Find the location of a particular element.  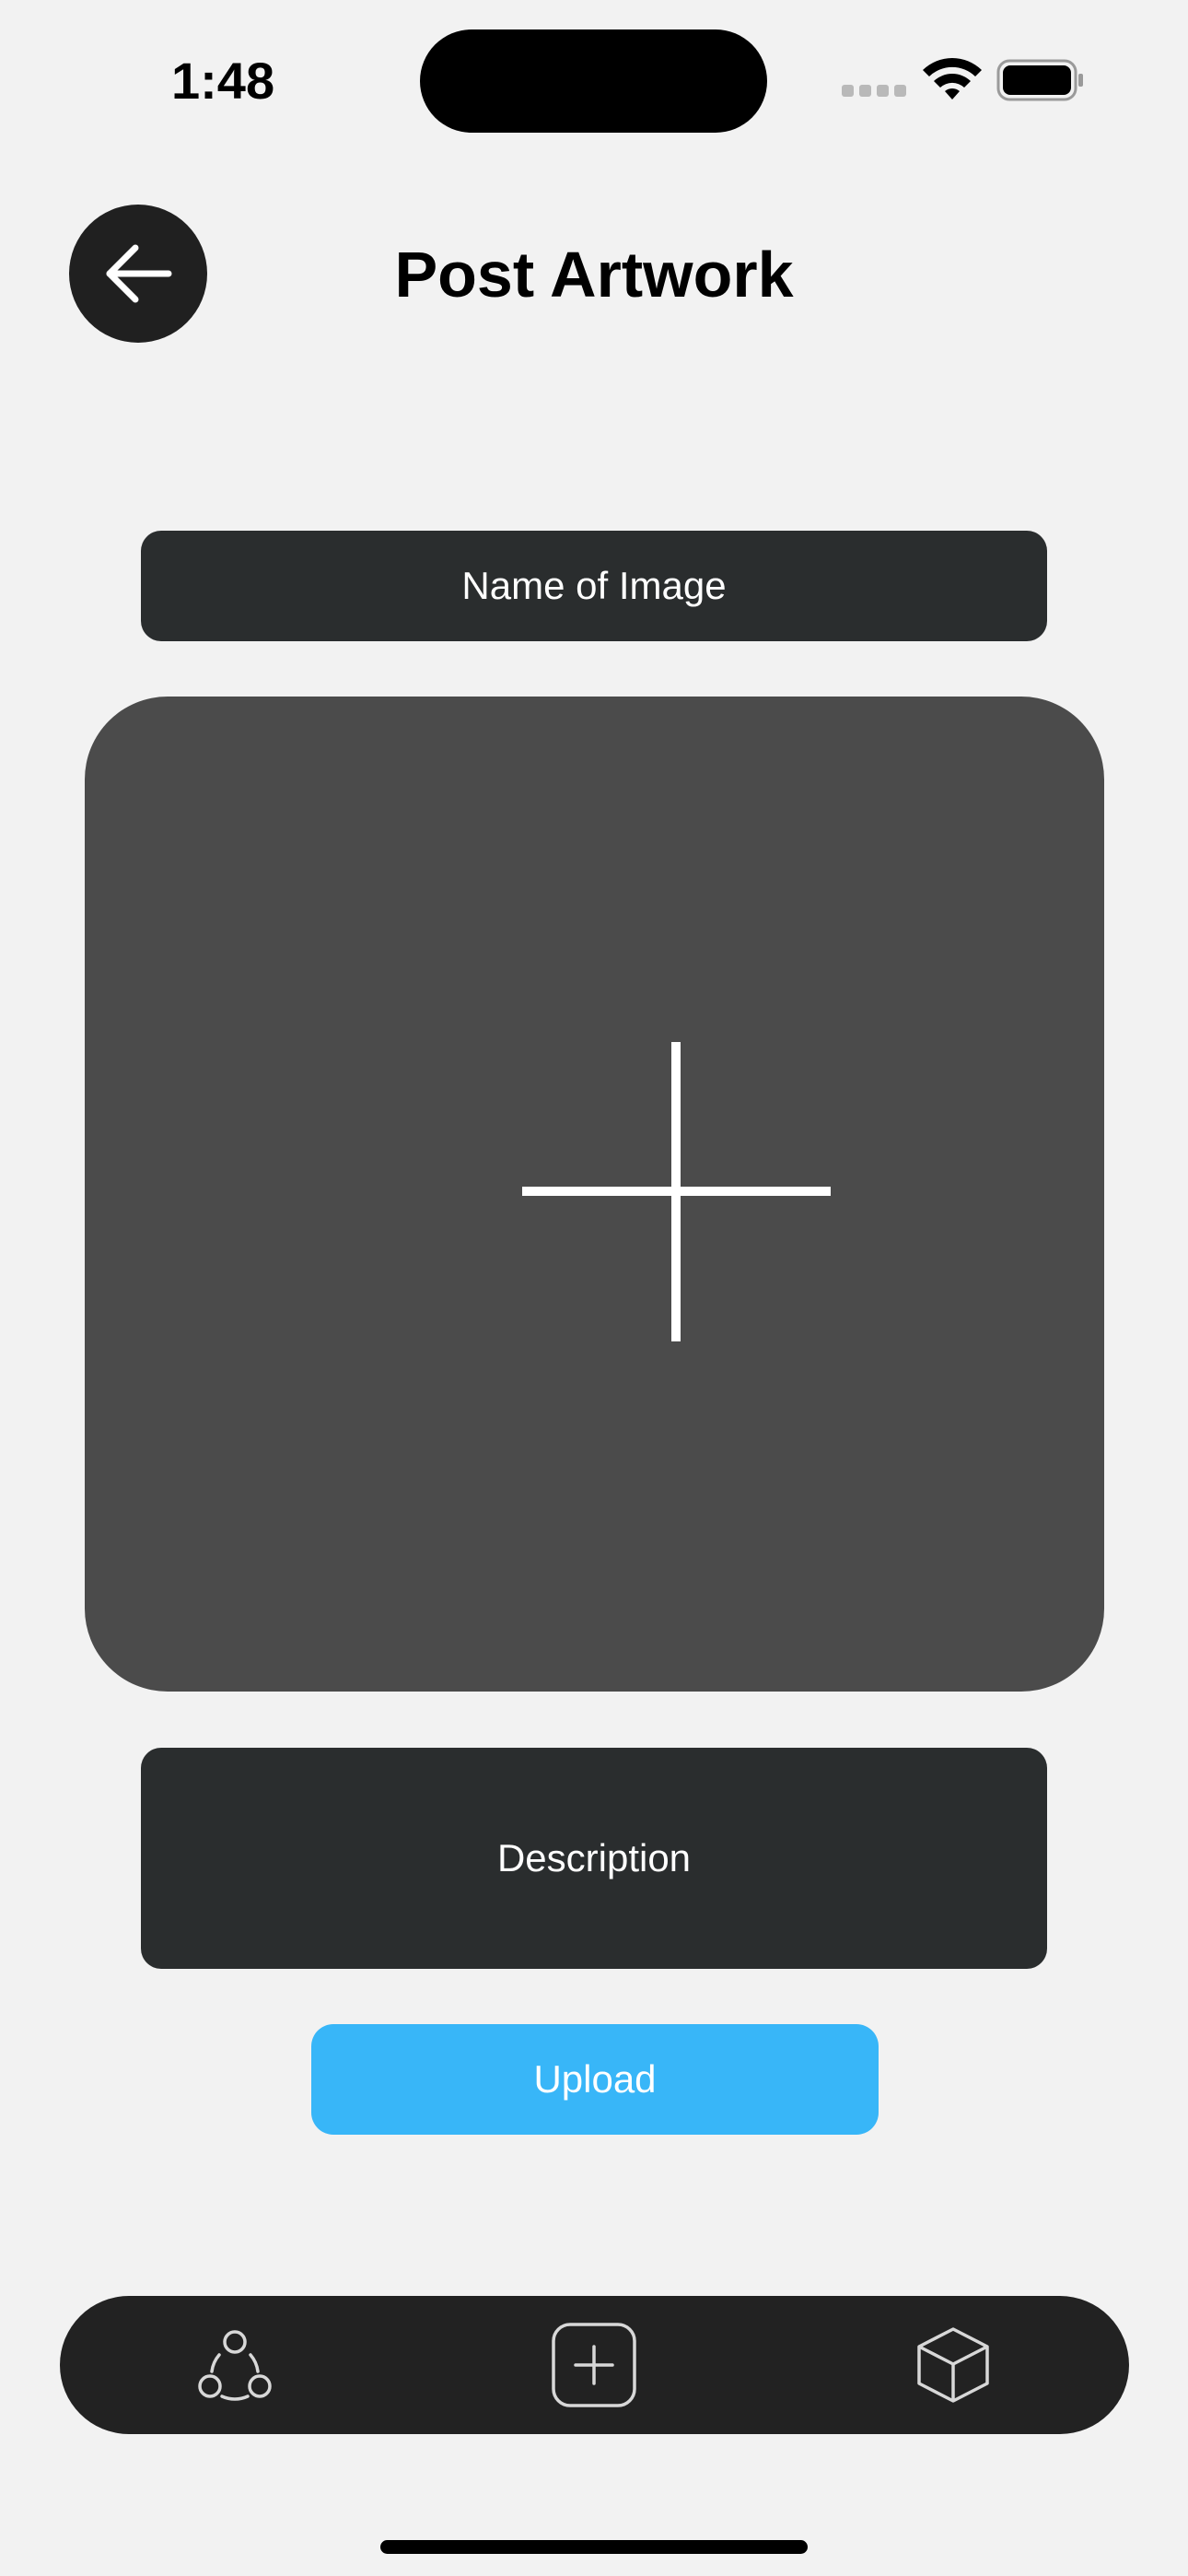

arrow-left-icon is located at coordinates (139, 273).